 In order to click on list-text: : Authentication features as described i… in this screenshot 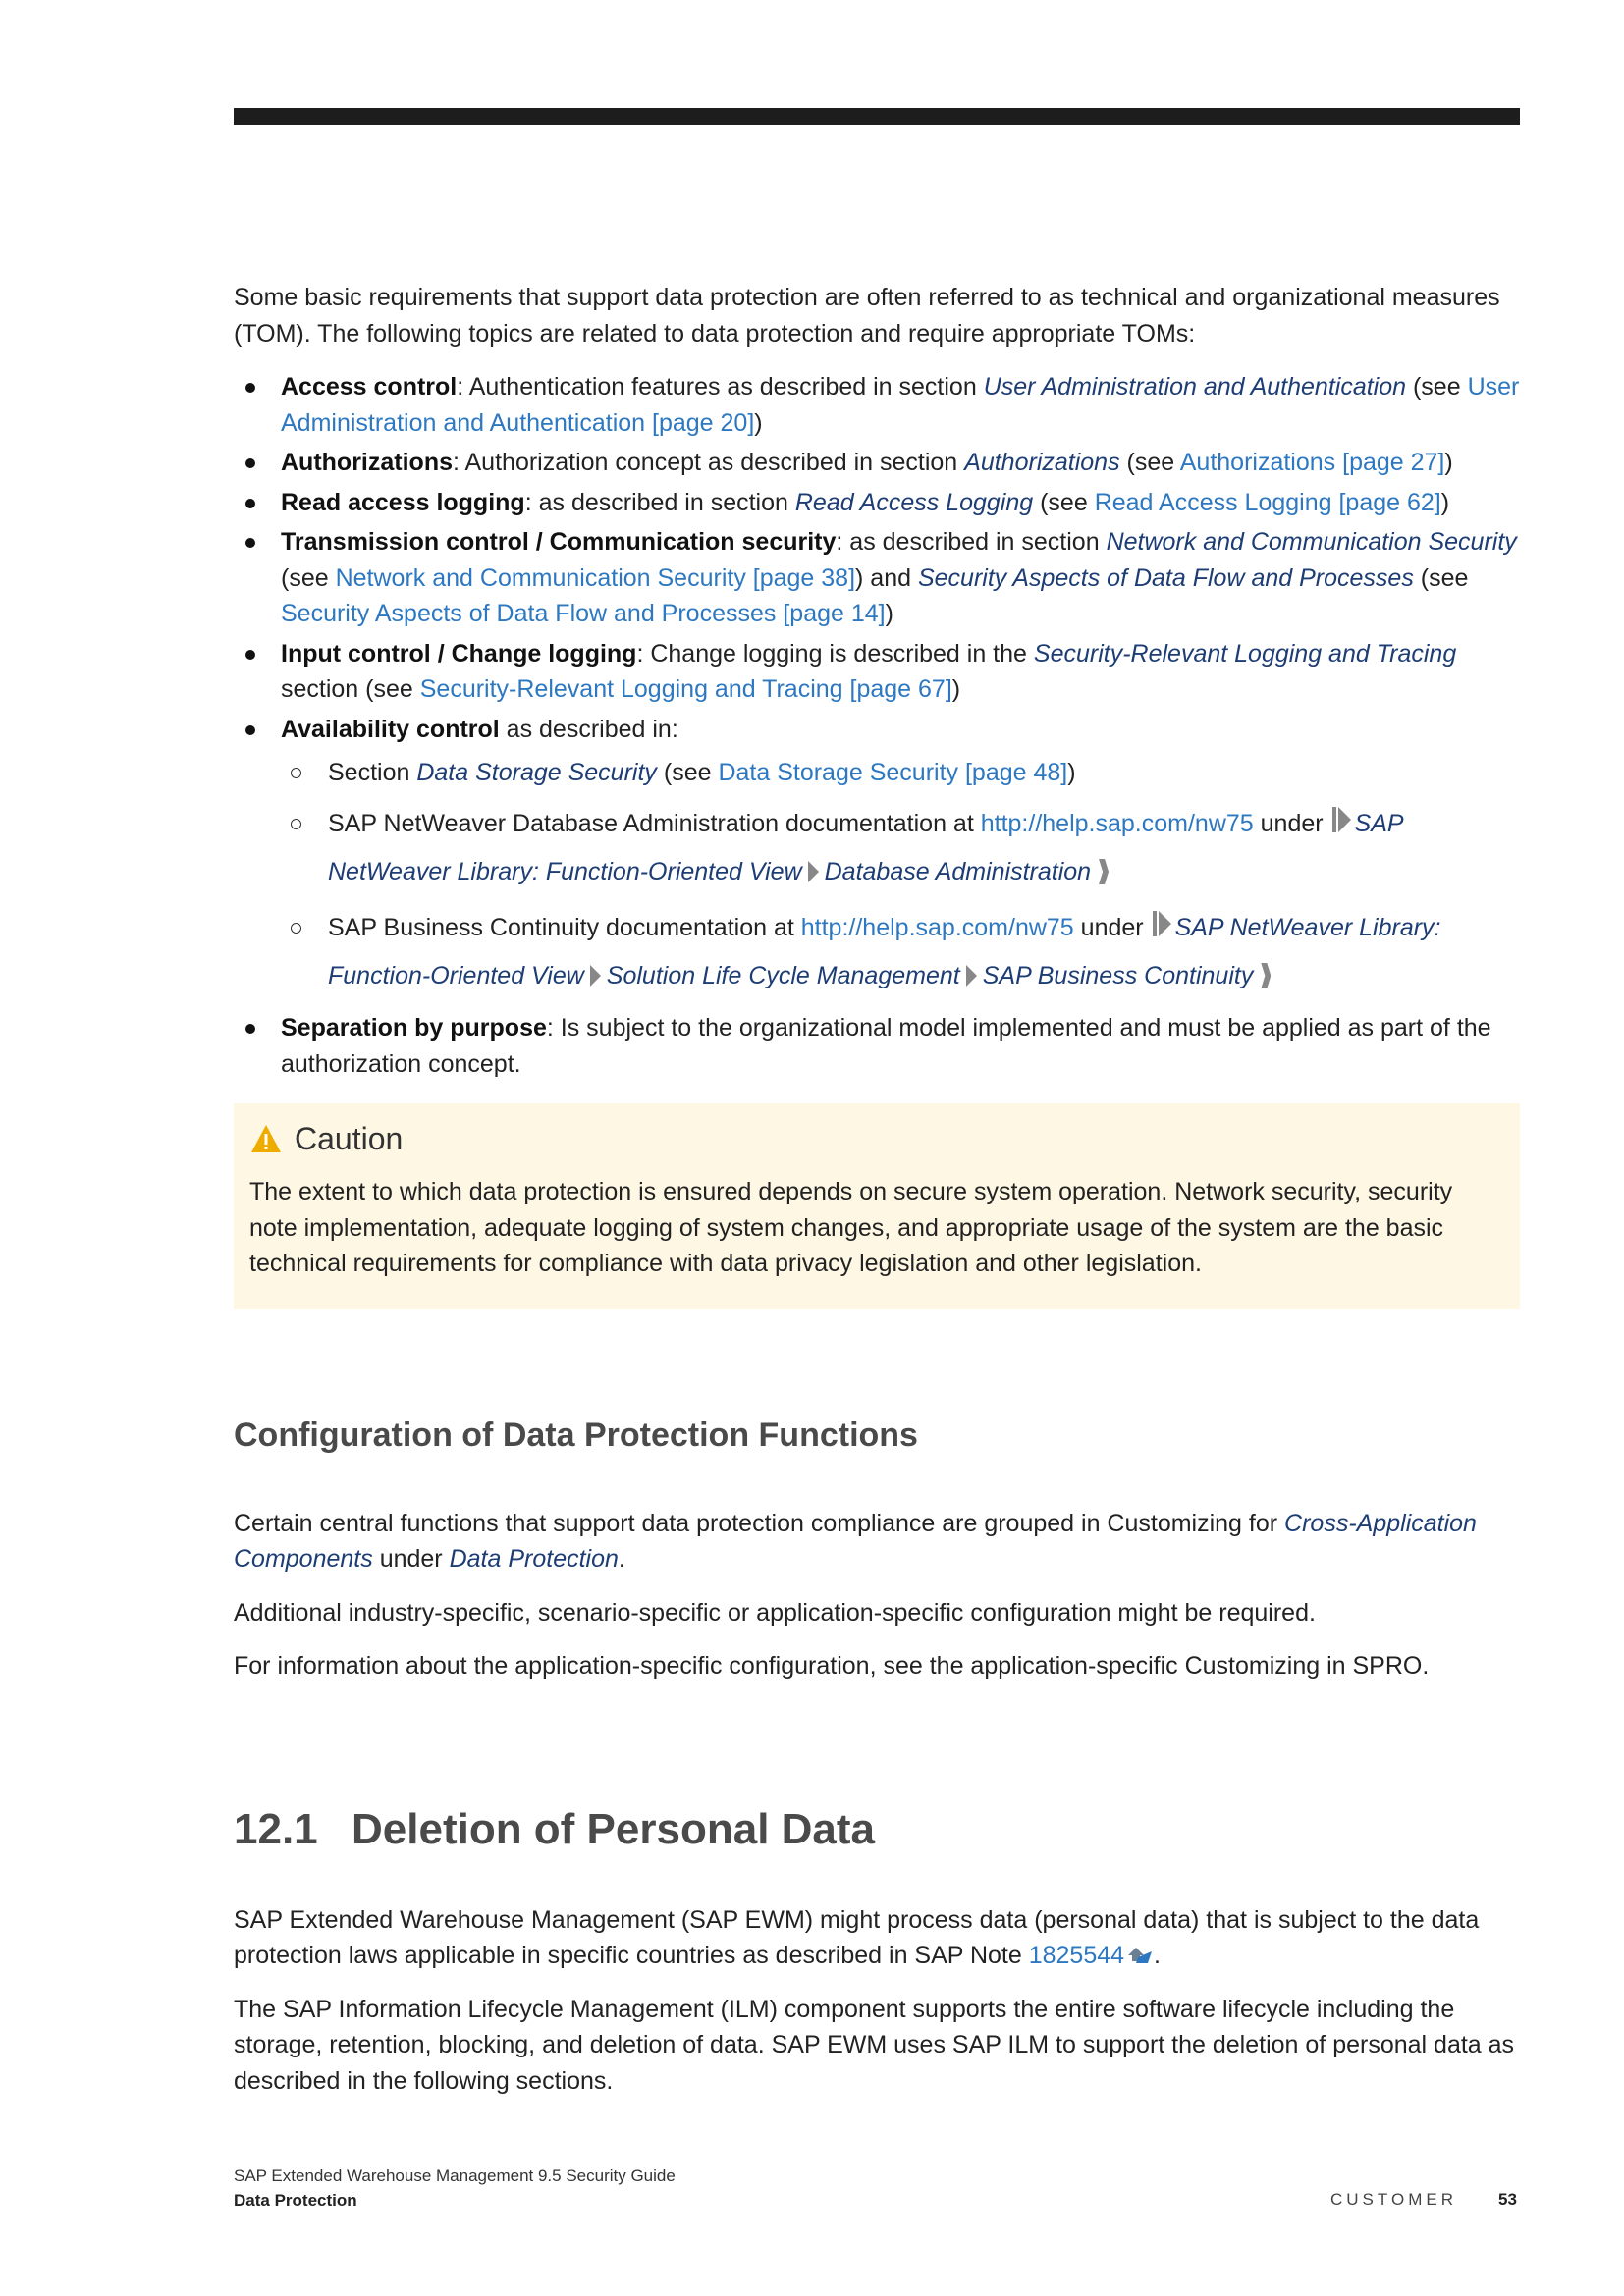, I will do `click(720, 386)`.